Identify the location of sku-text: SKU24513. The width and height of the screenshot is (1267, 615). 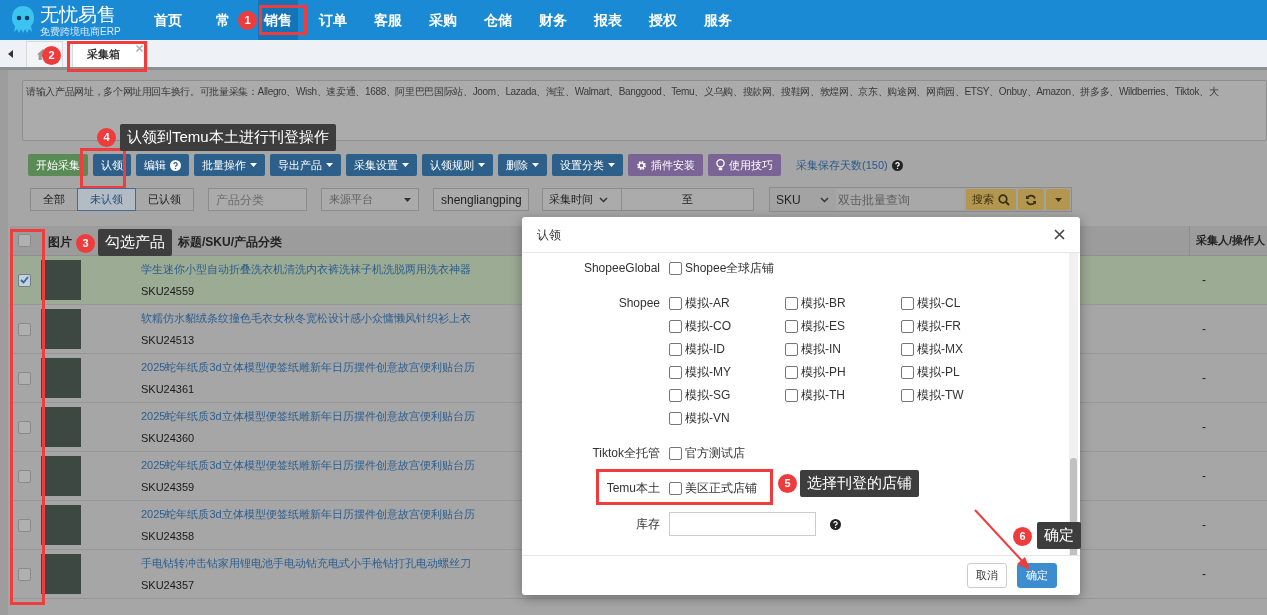
(168, 340).